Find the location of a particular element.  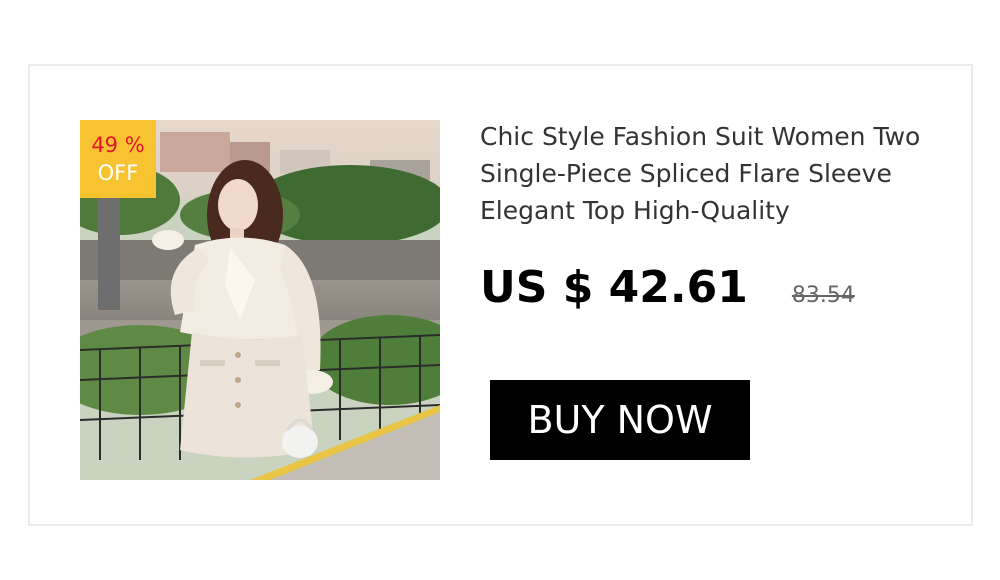

discount-badge: 49 % OFF is located at coordinates (118, 159).